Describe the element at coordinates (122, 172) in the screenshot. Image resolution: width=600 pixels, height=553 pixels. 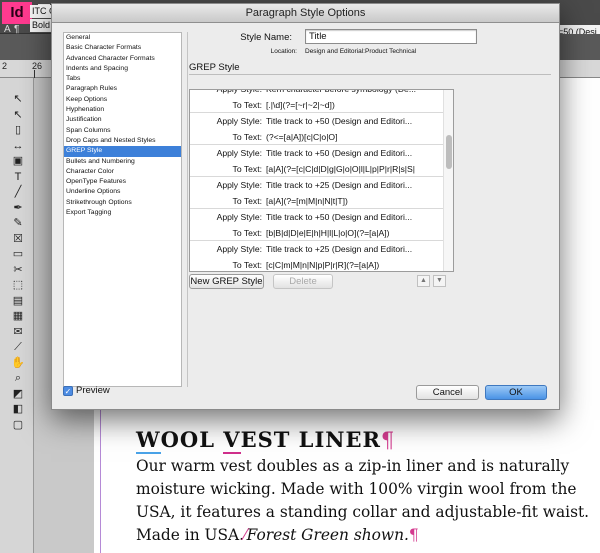
I see `category-item: Character Color` at that location.